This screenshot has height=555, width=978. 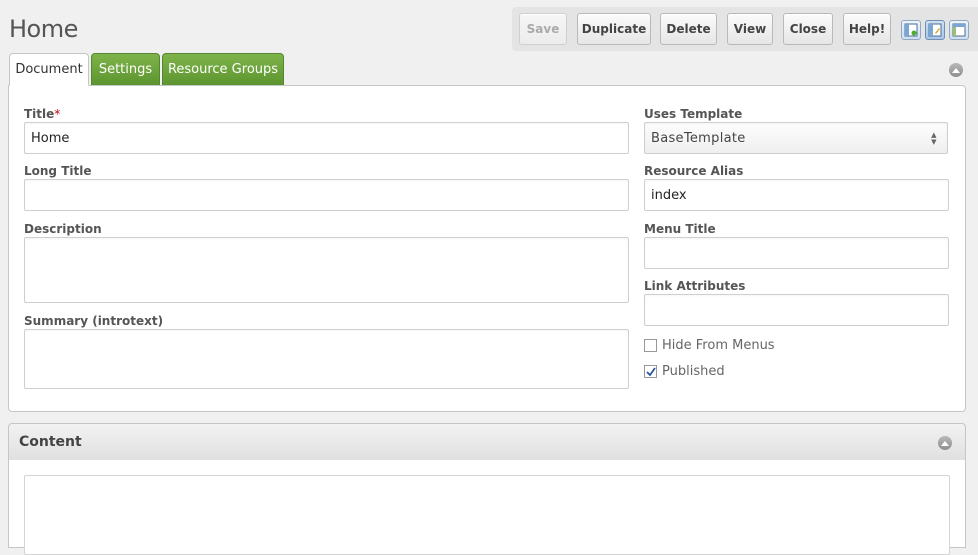 I want to click on alias-field: index, so click(x=796, y=195).